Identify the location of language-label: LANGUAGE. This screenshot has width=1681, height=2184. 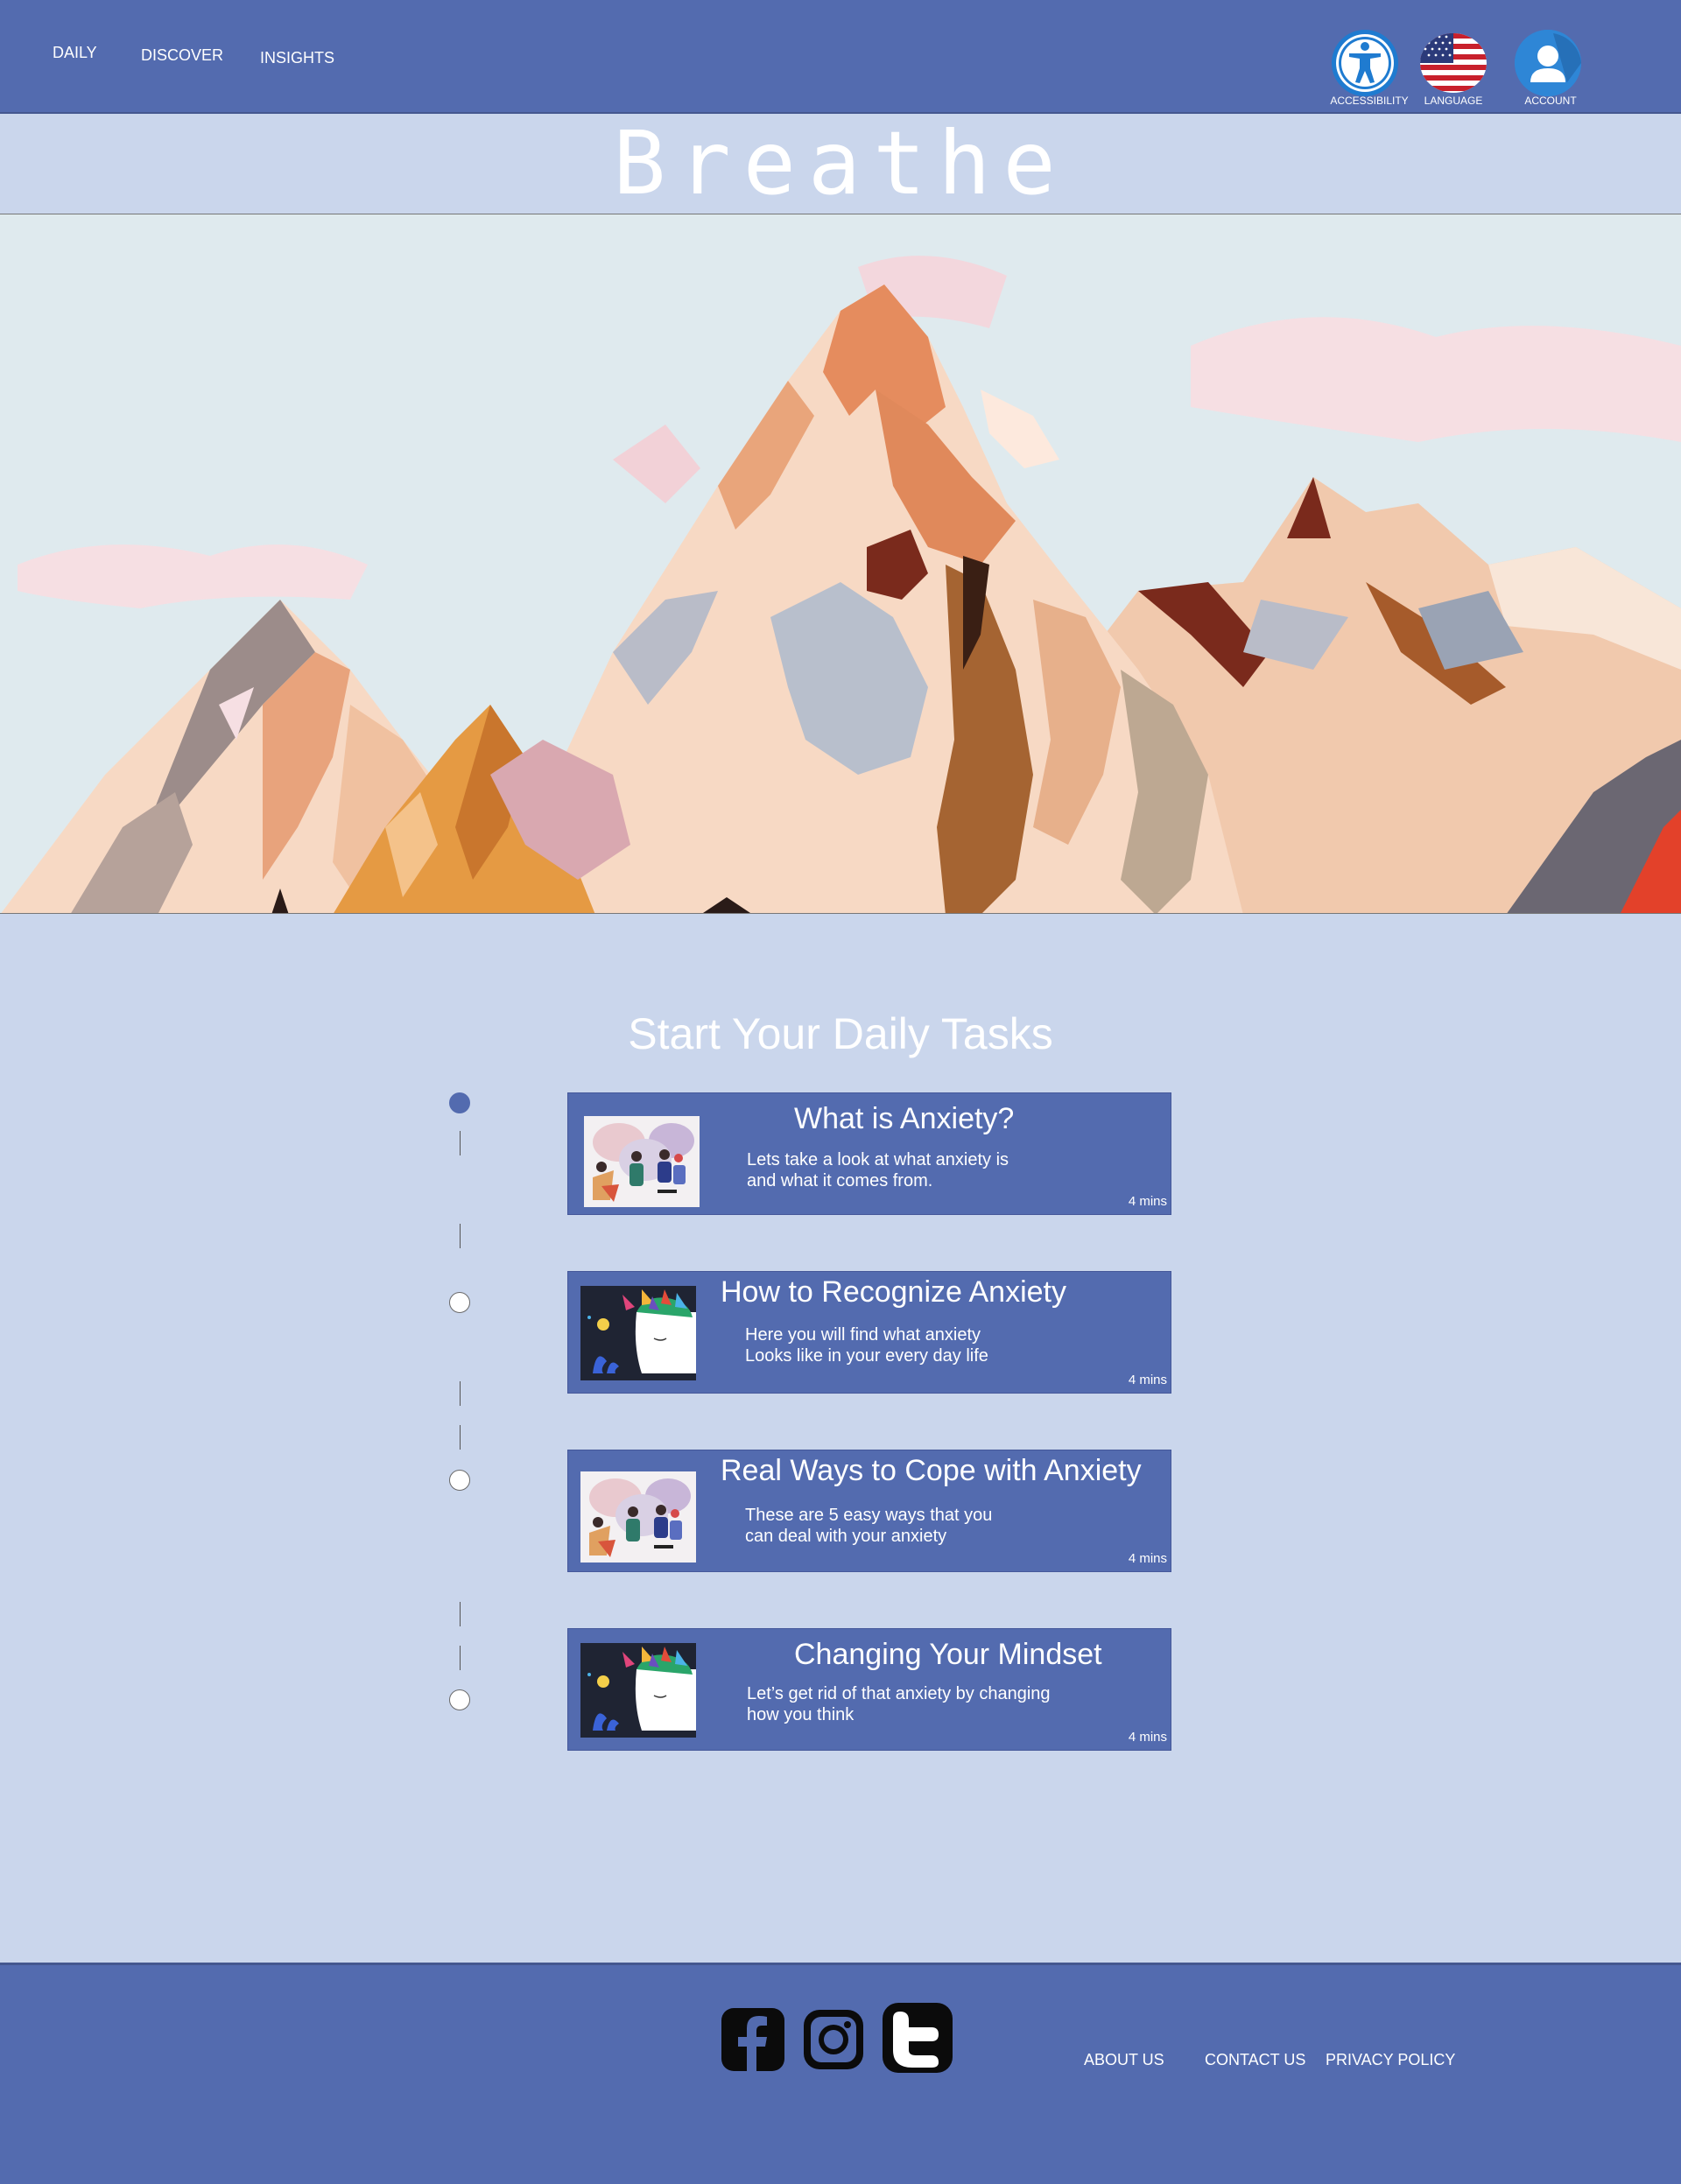
(1453, 101).